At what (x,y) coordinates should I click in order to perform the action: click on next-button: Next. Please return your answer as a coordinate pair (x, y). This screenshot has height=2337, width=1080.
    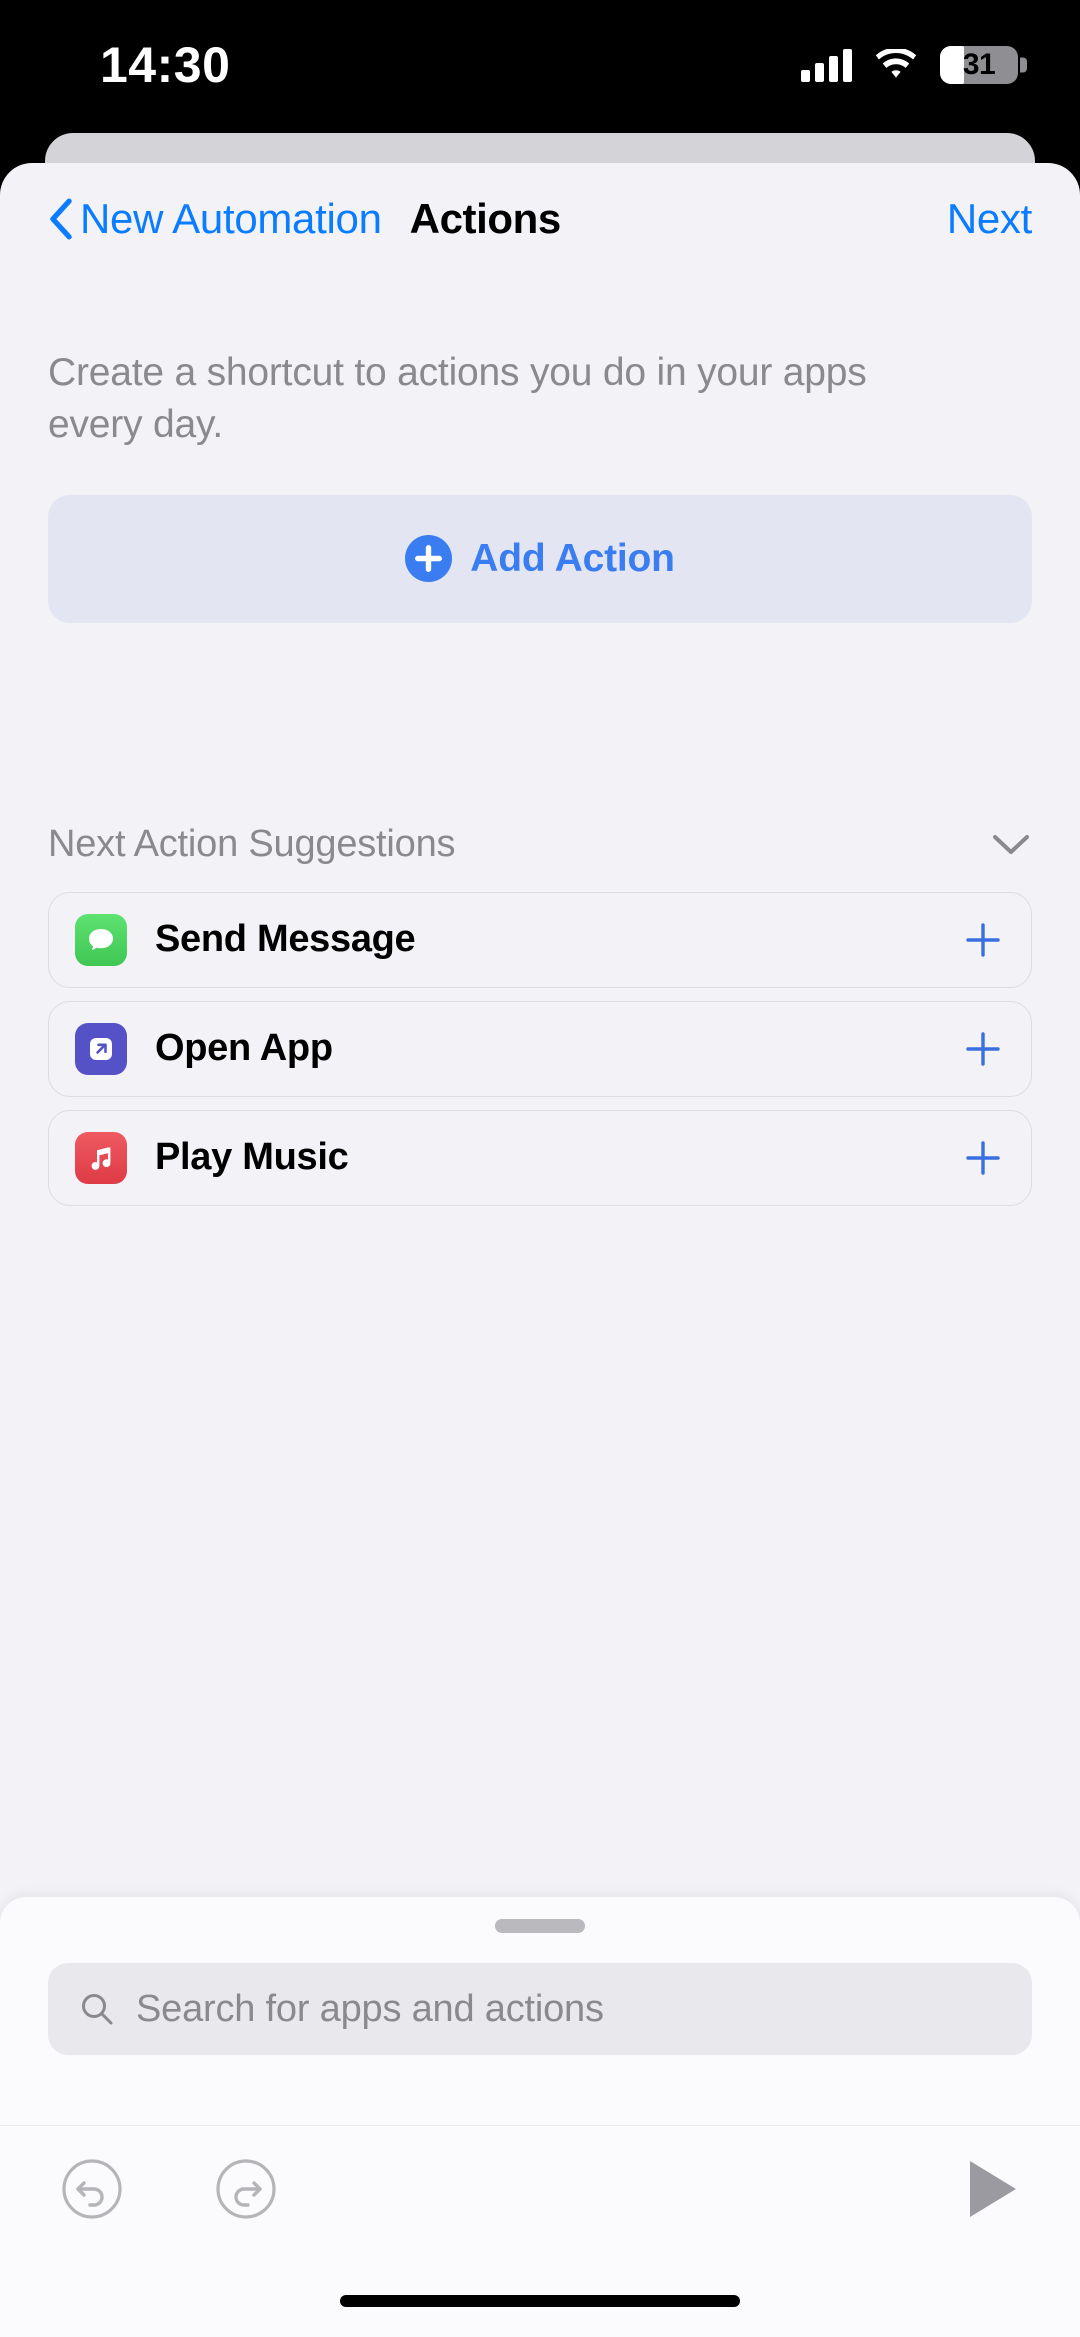
    Looking at the image, I should click on (989, 219).